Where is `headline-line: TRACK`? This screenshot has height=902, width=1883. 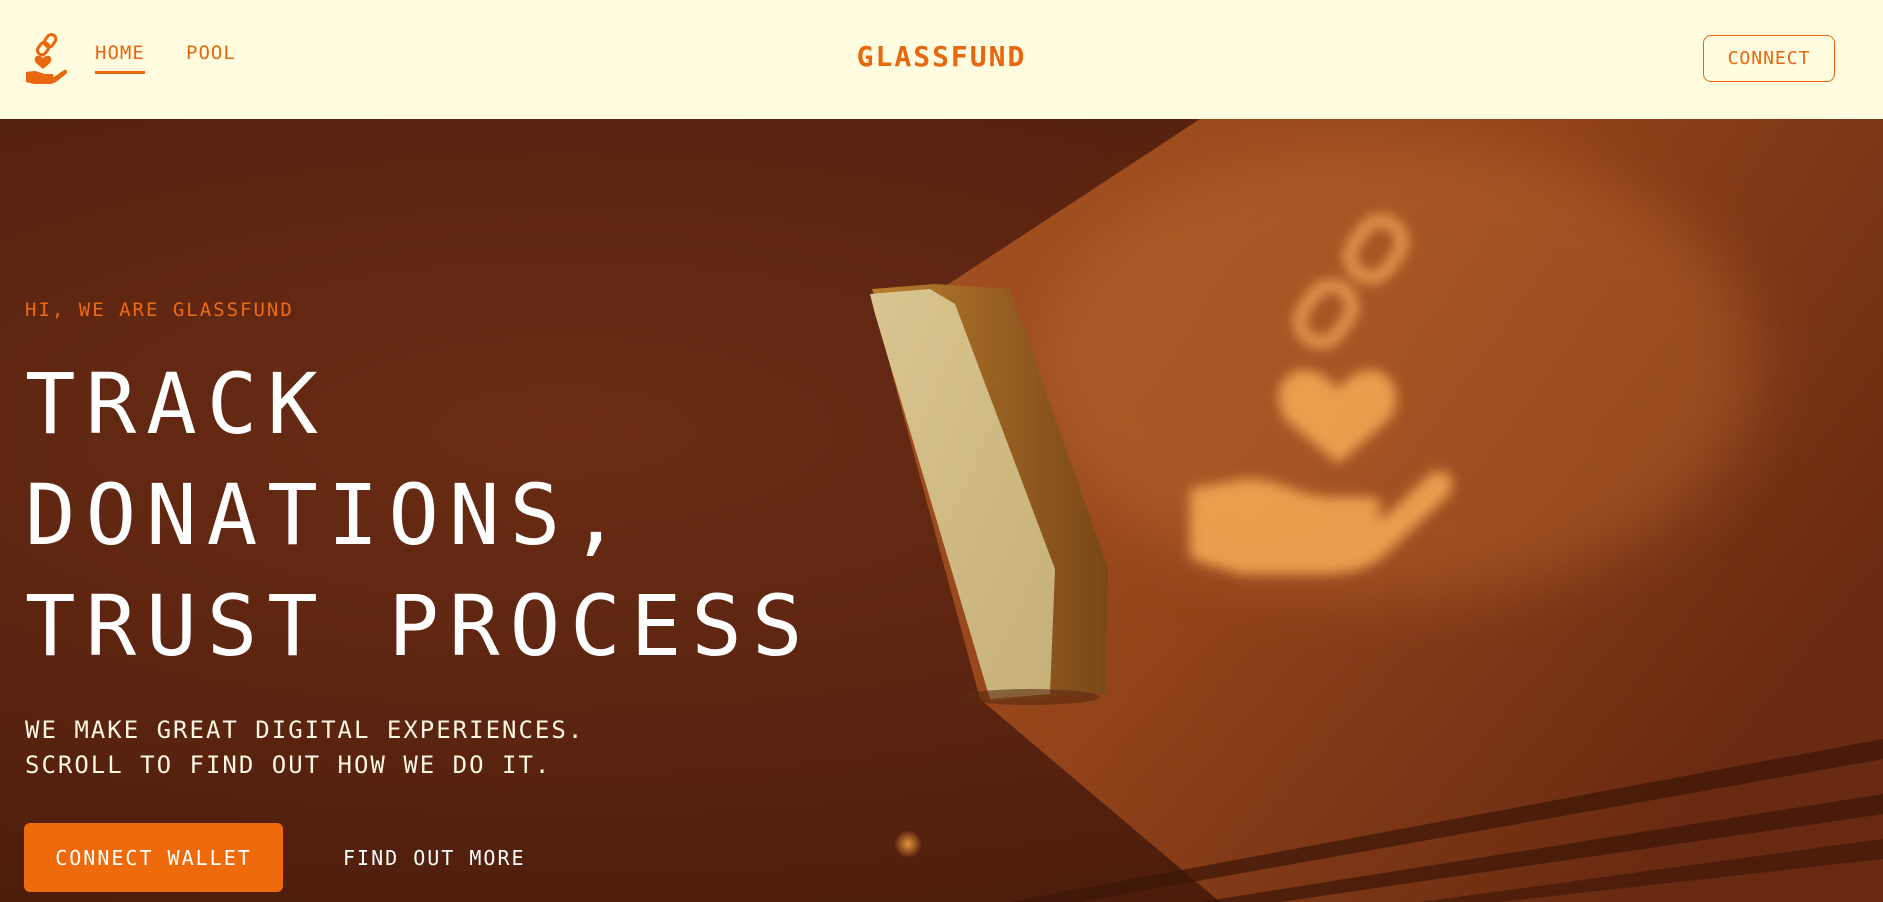
headline-line: TRACK is located at coordinates (176, 404).